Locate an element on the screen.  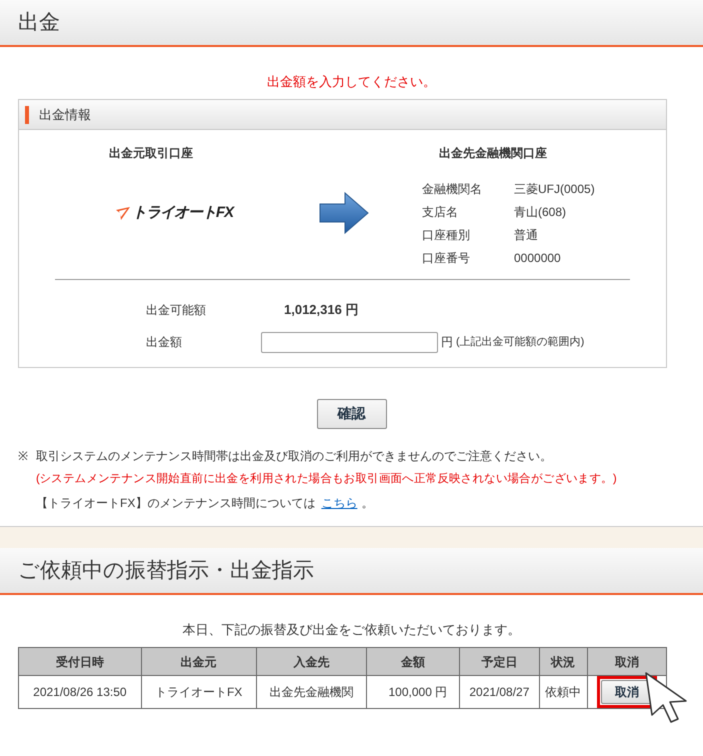
column-header: 受付日時 is located at coordinates (80, 662).